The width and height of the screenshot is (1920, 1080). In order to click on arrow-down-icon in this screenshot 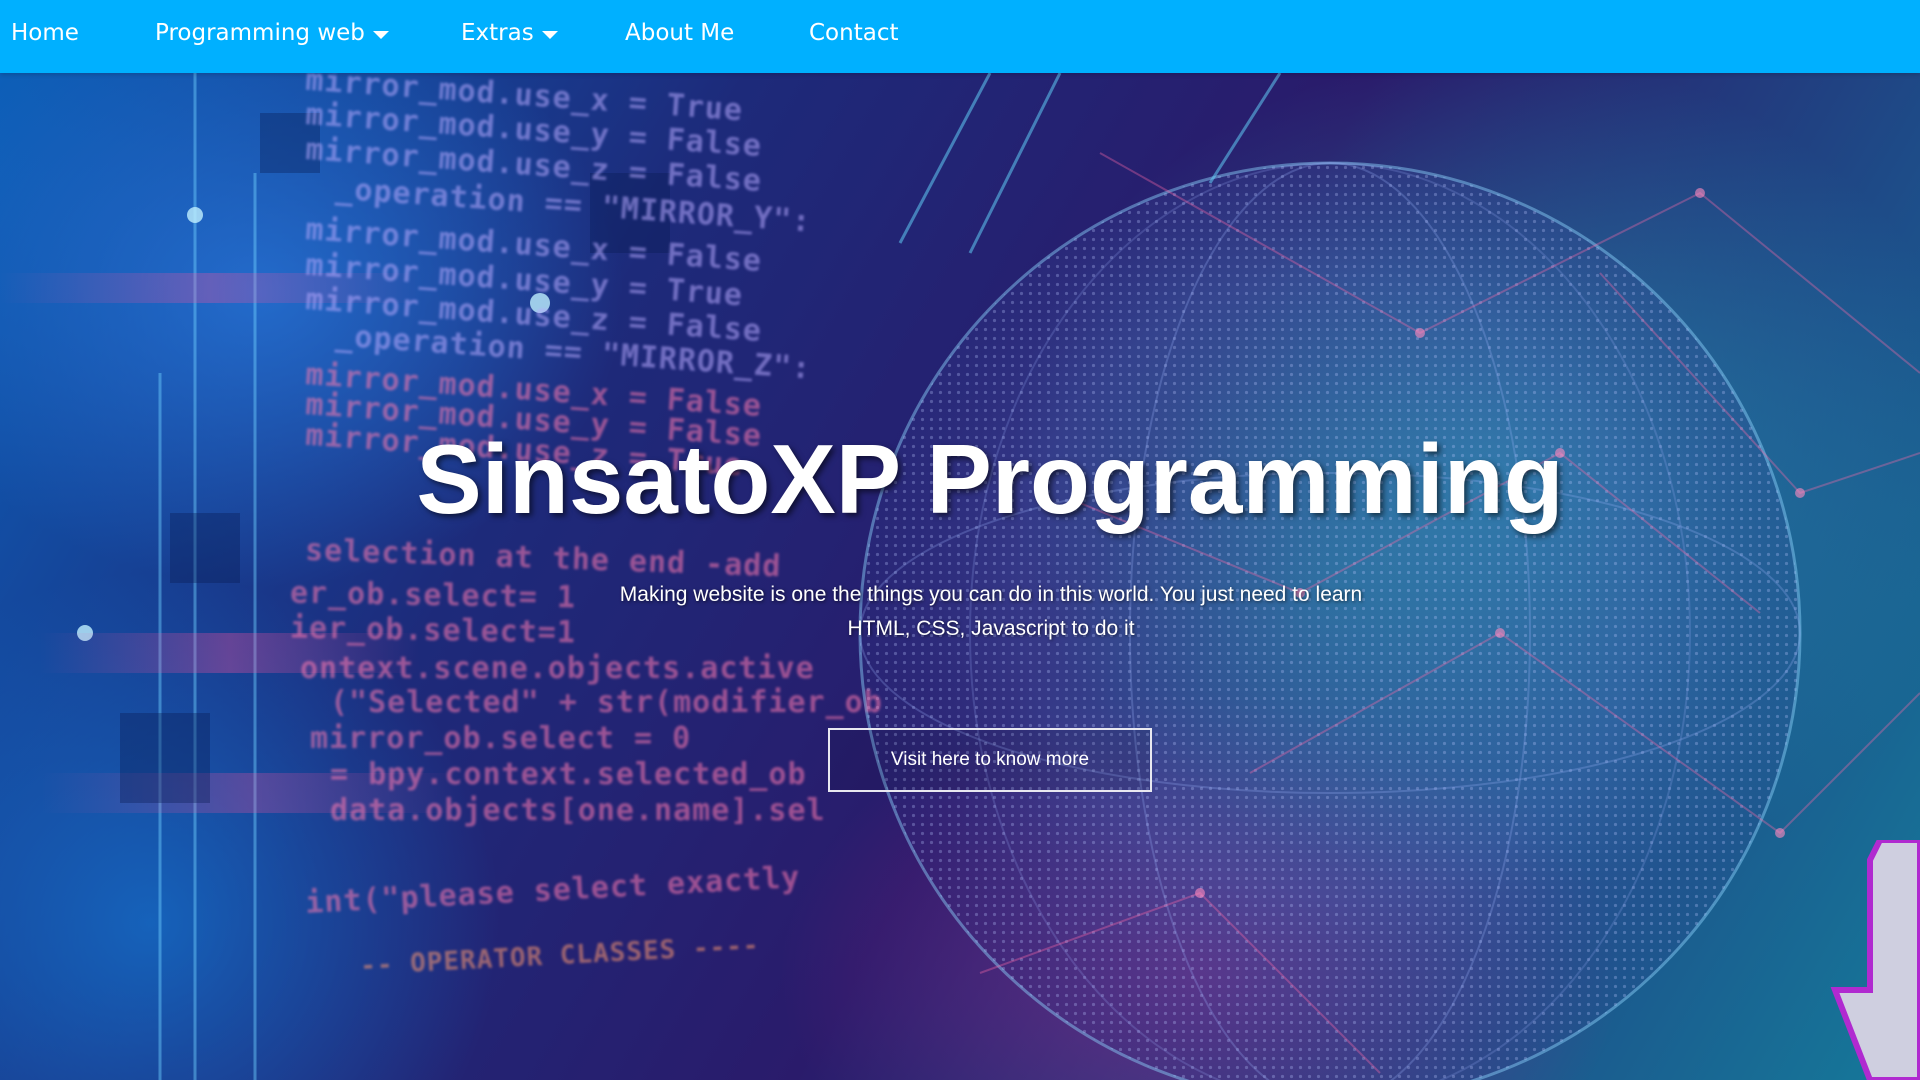, I will do `click(1875, 960)`.